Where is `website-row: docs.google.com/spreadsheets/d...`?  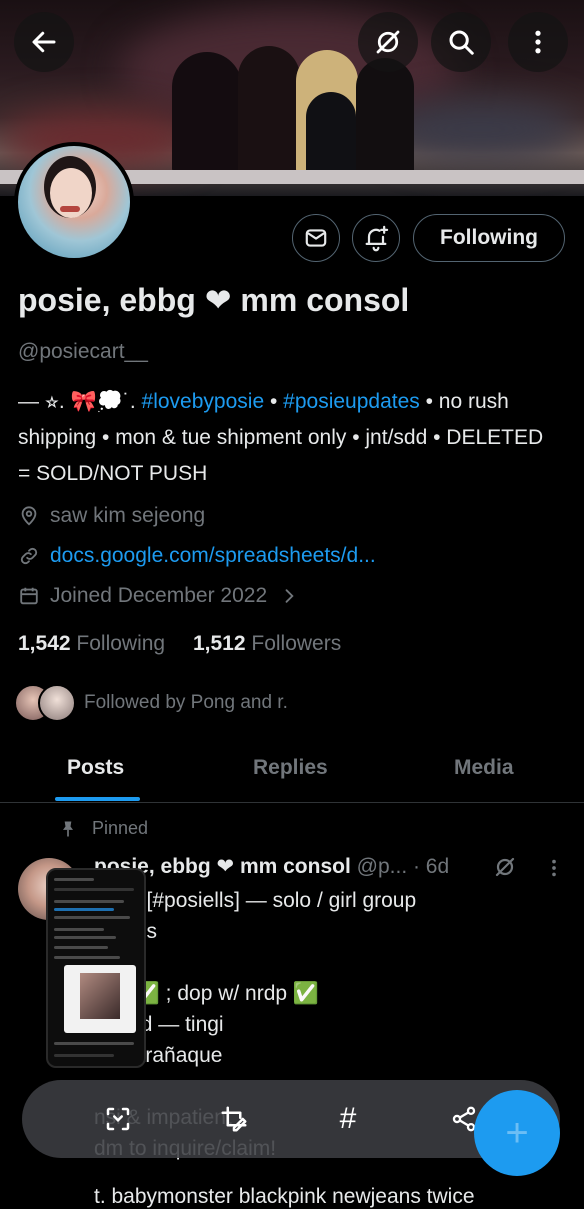 website-row: docs.google.com/spreadsheets/d... is located at coordinates (197, 556).